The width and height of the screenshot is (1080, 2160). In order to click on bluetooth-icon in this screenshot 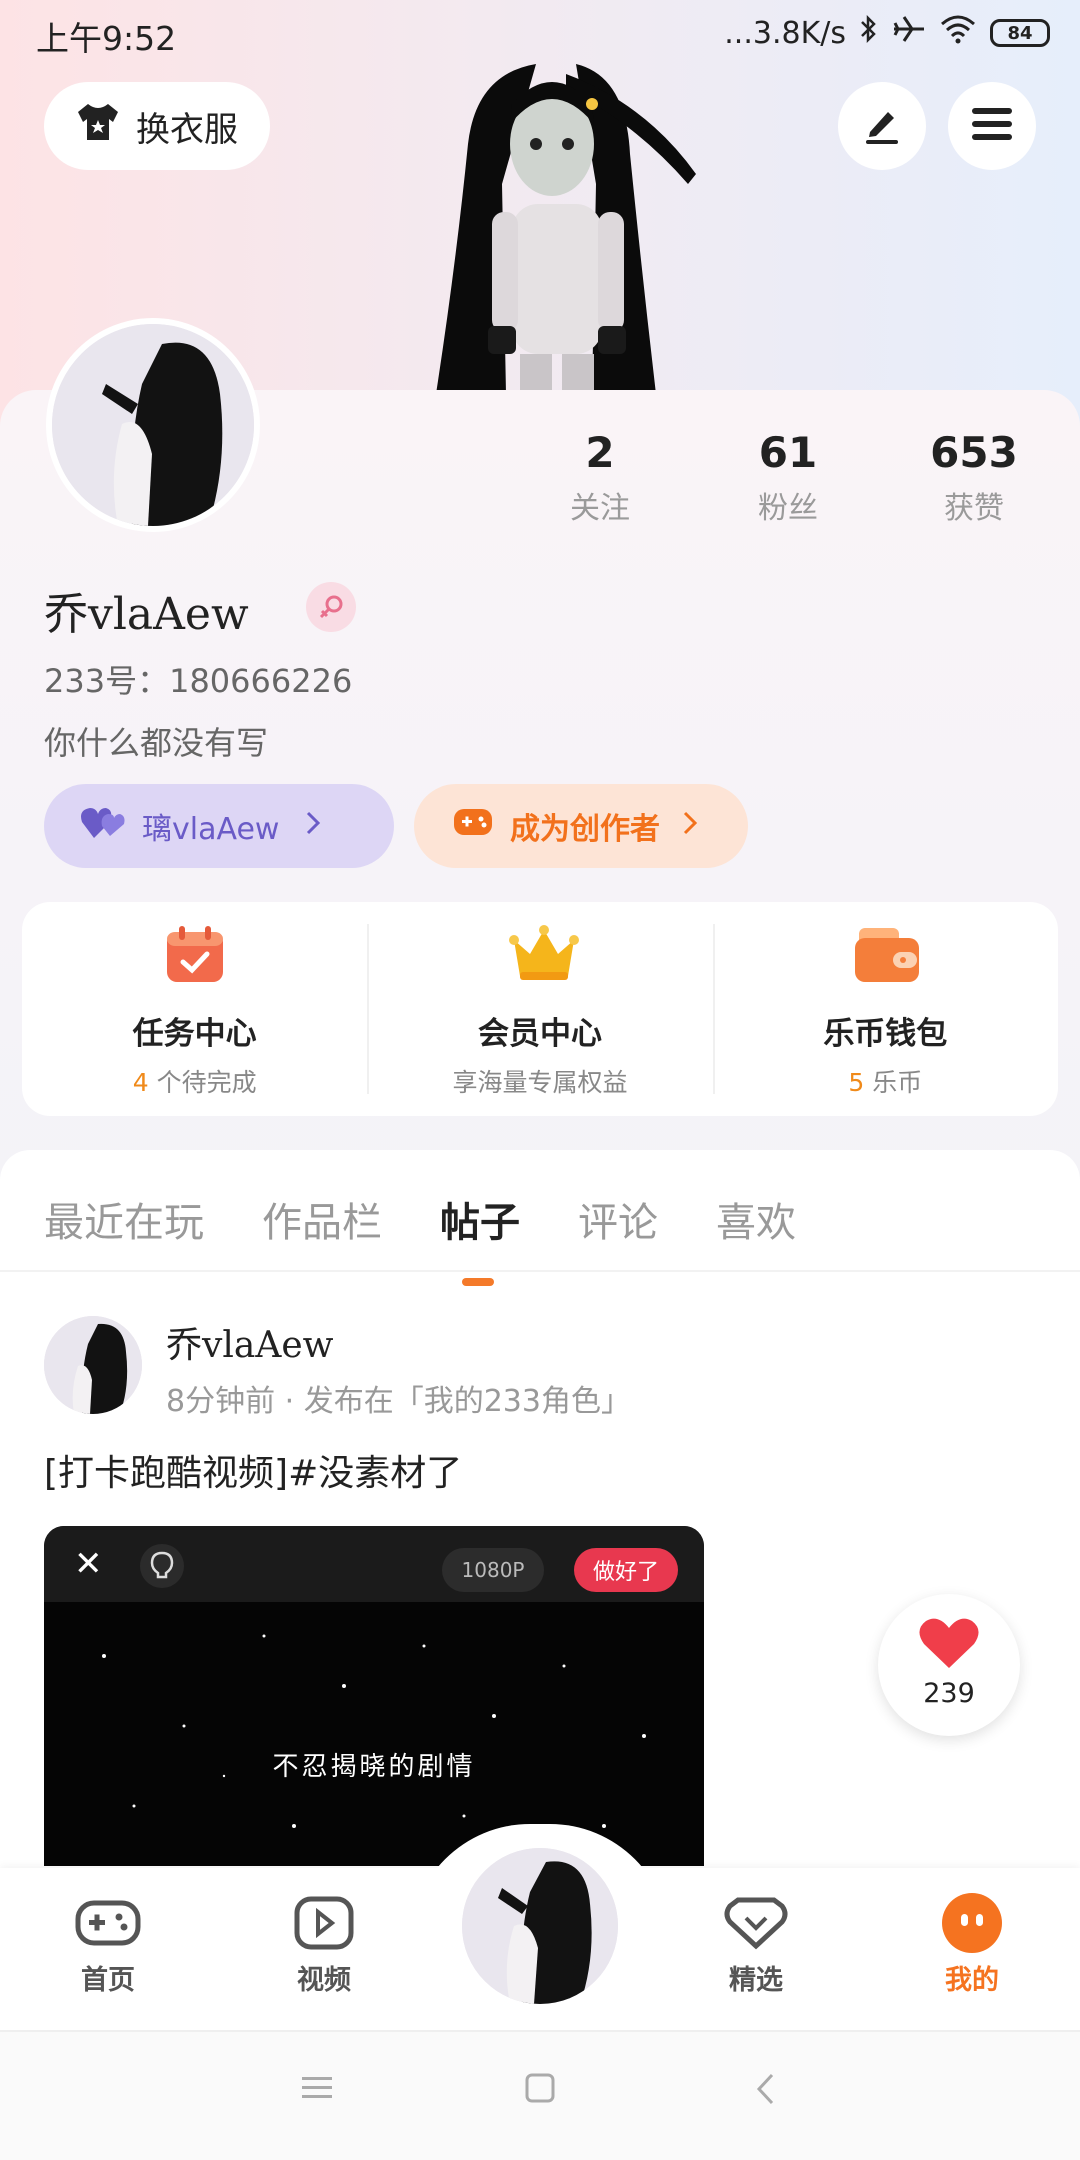, I will do `click(869, 33)`.